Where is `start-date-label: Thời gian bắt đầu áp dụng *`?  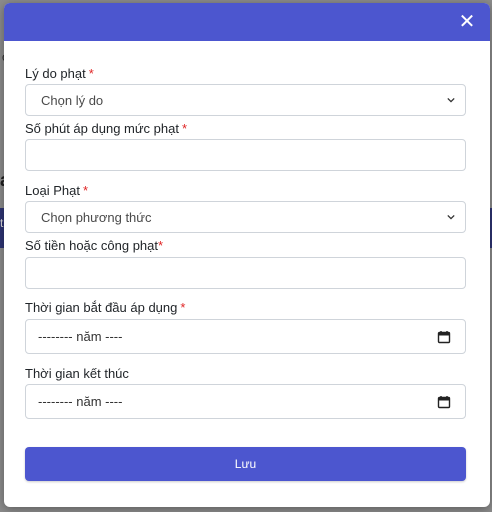
start-date-label: Thời gian bắt đầu áp dụng * is located at coordinates (105, 307).